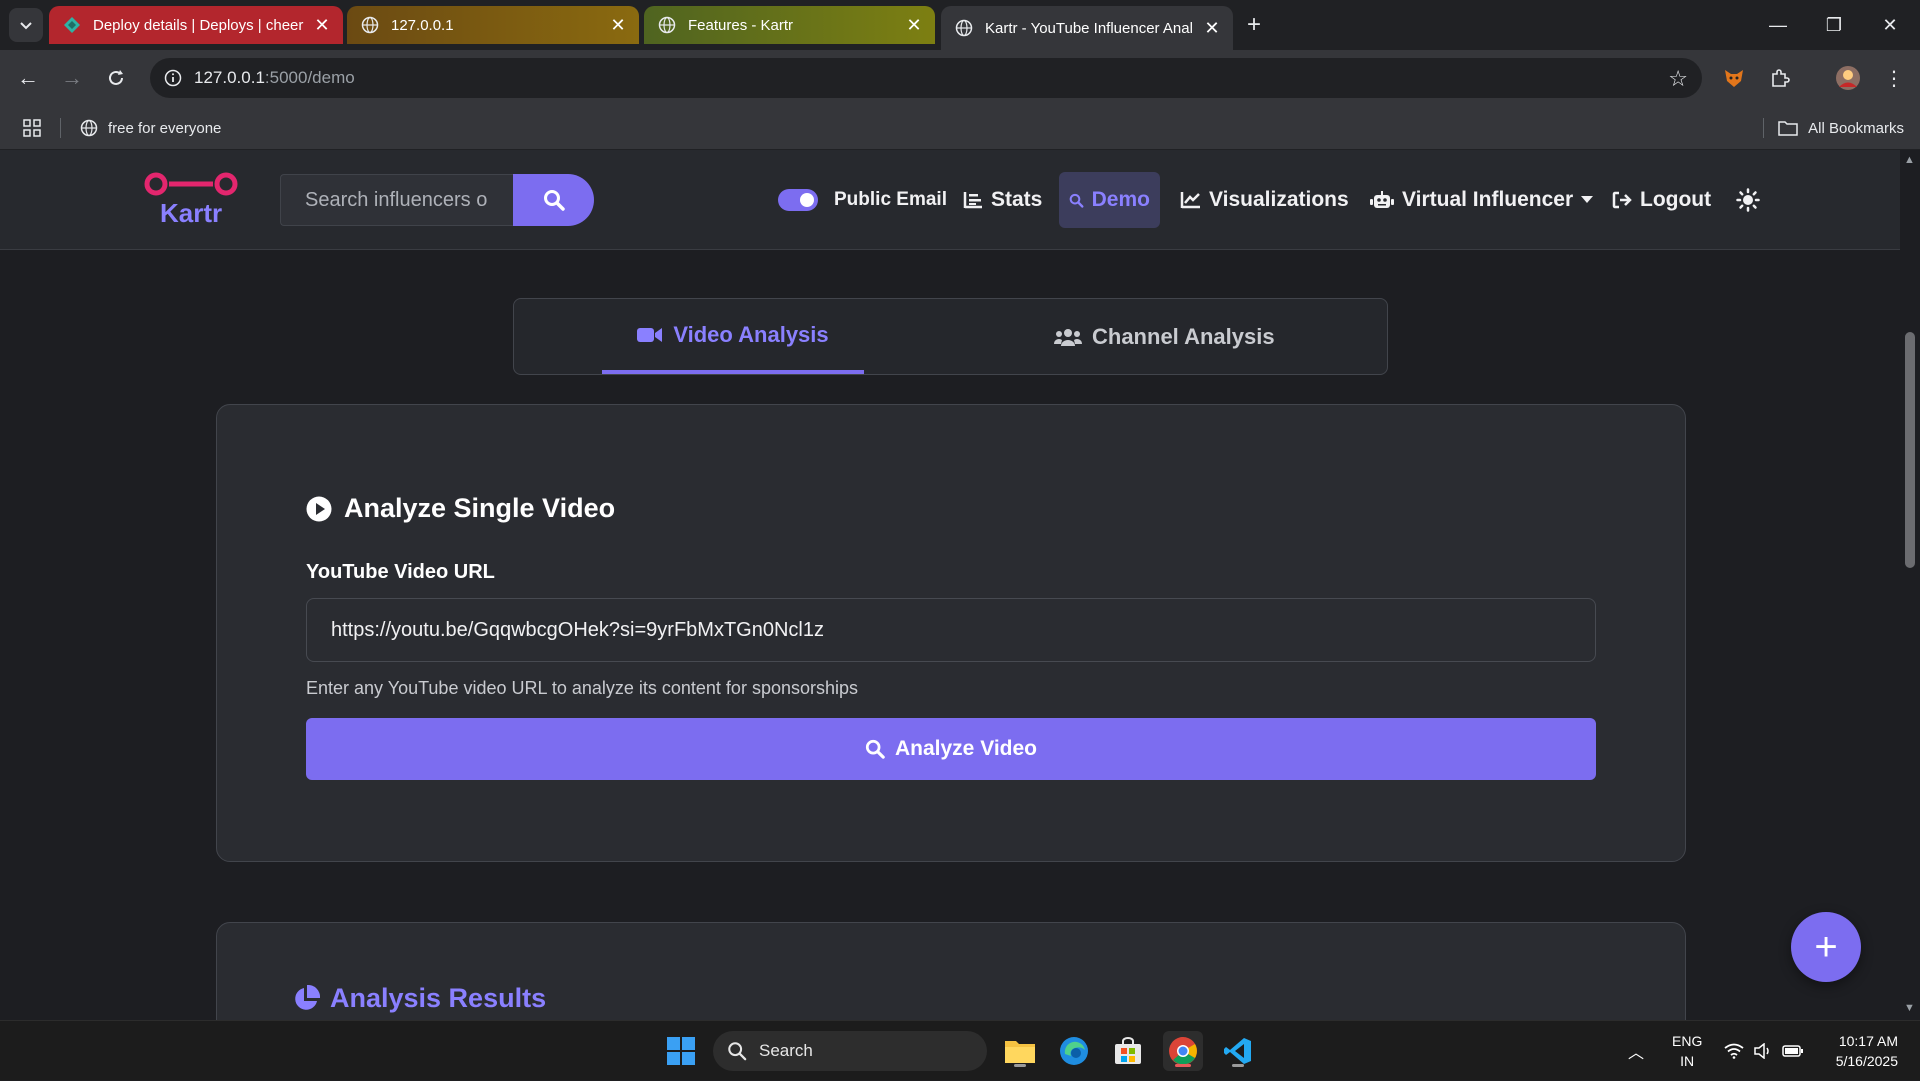  Describe the element at coordinates (493, 25) in the screenshot. I see `browser-tab-localhost: 127.0.0.1 ✕` at that location.